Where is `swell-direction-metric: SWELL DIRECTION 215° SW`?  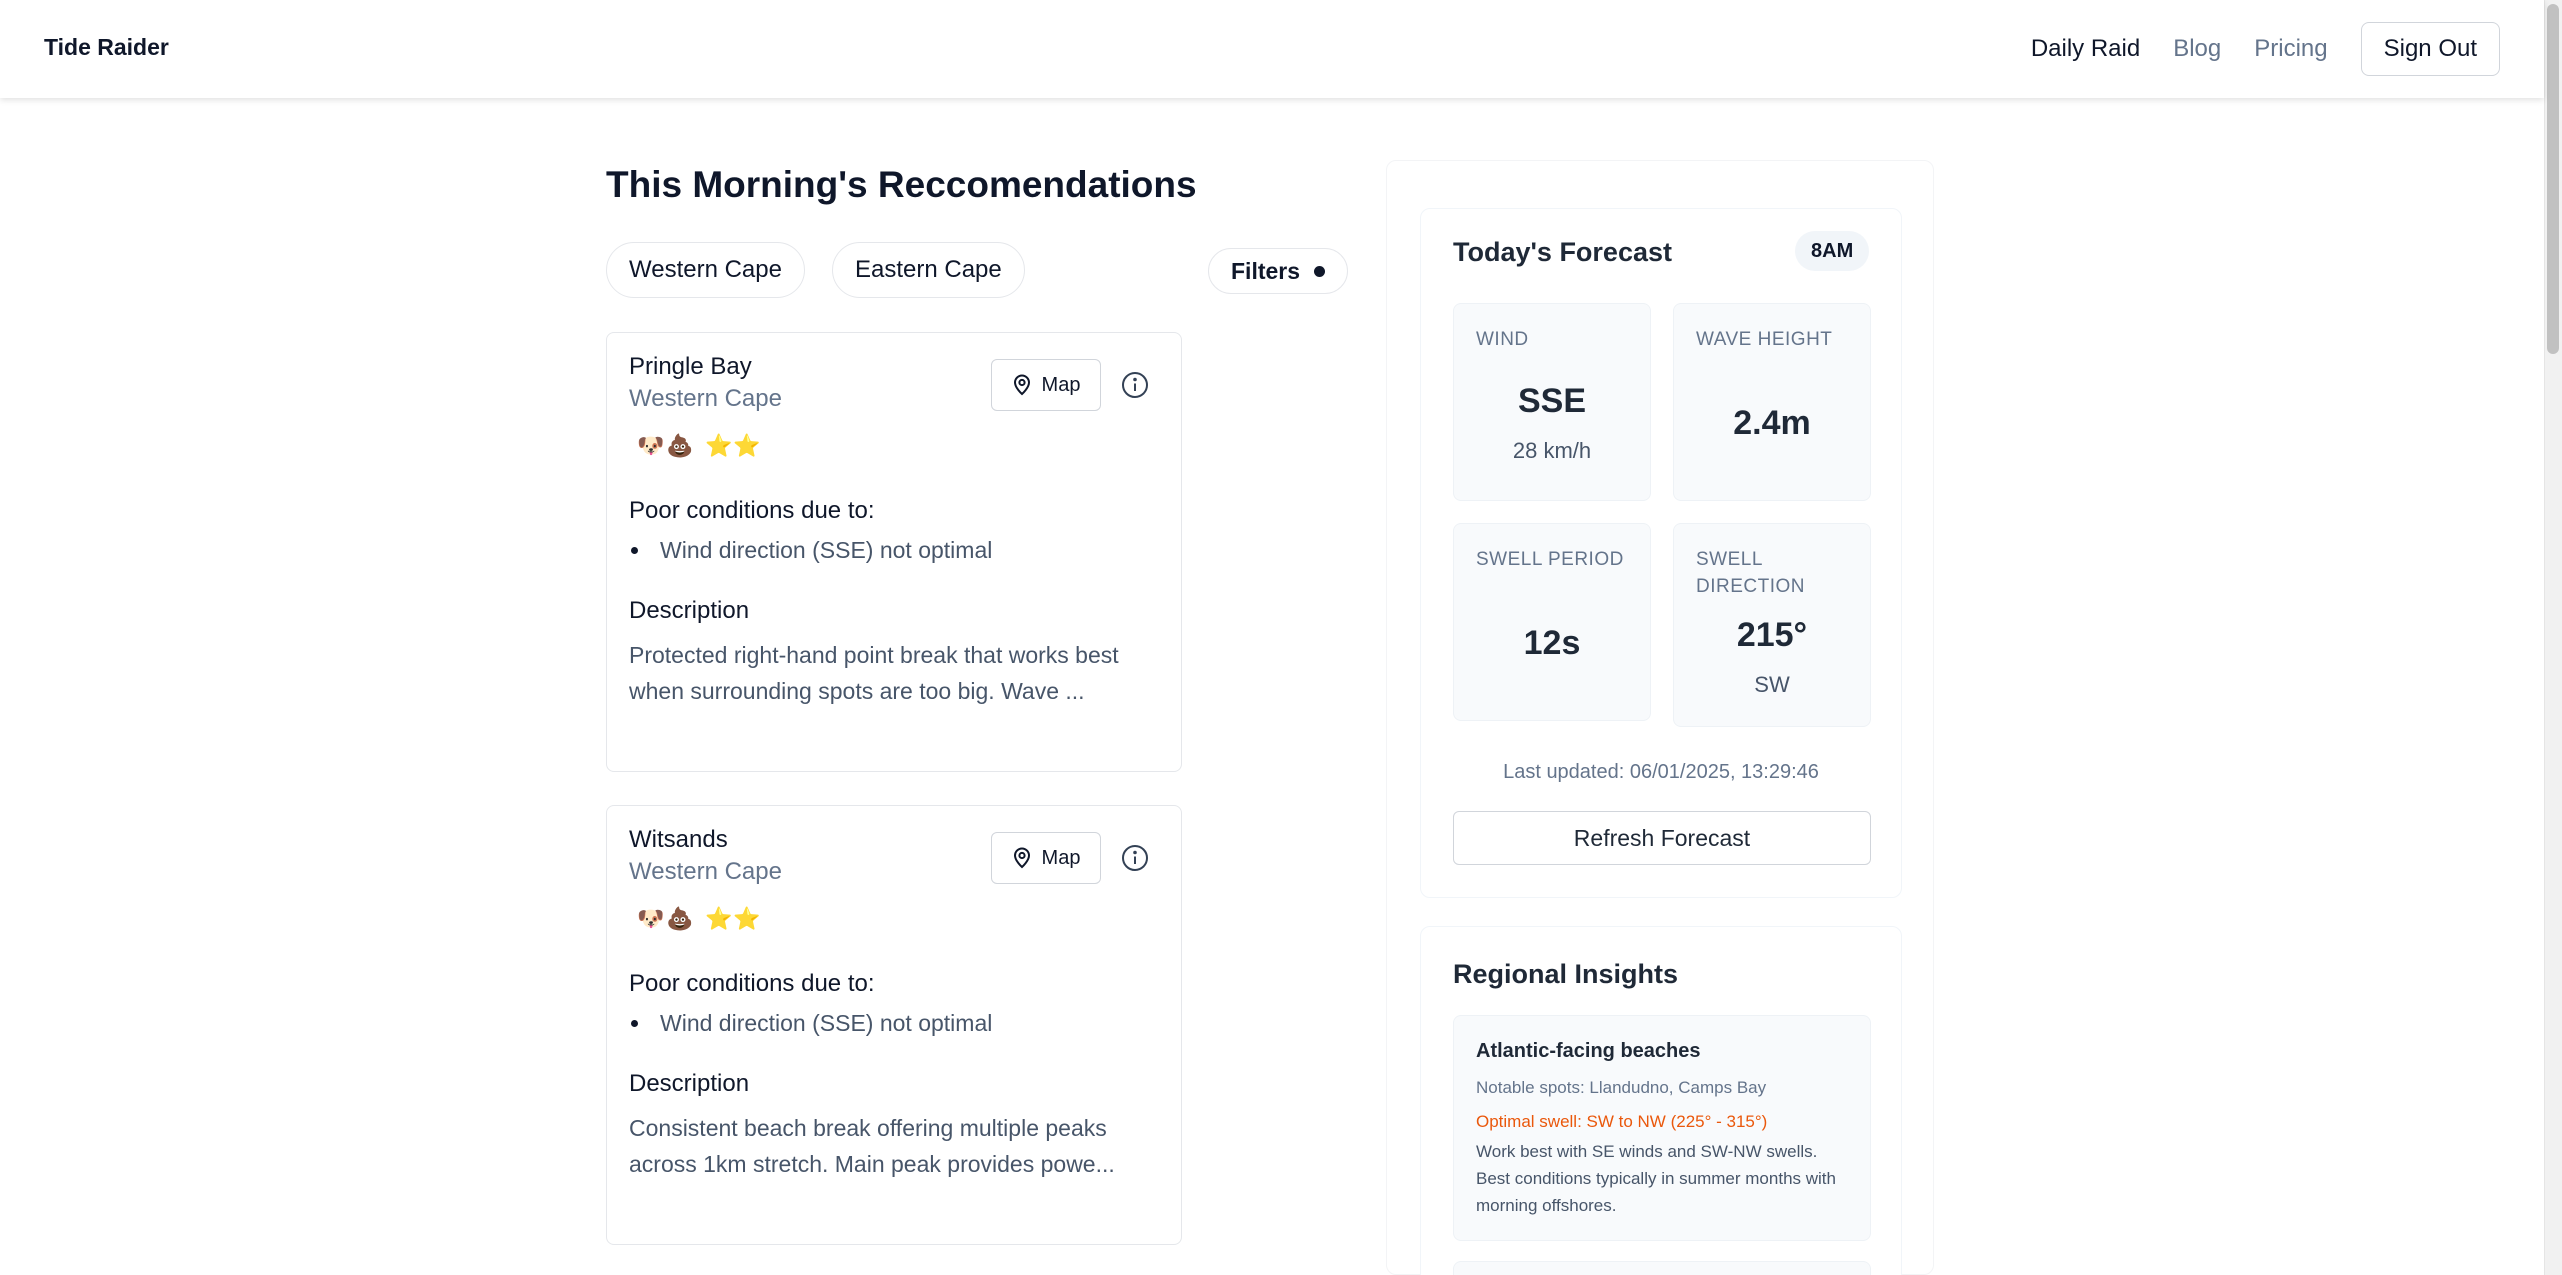
swell-direction-metric: SWELL DIRECTION 215° SW is located at coordinates (1772, 625).